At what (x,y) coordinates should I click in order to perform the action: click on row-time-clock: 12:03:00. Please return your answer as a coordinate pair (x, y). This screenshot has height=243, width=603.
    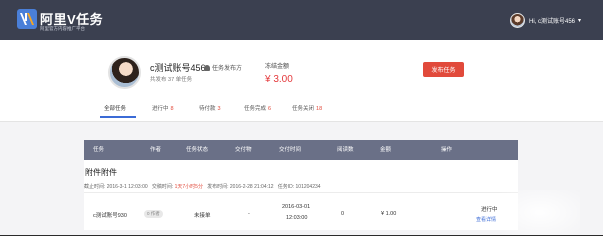
    Looking at the image, I should click on (297, 218).